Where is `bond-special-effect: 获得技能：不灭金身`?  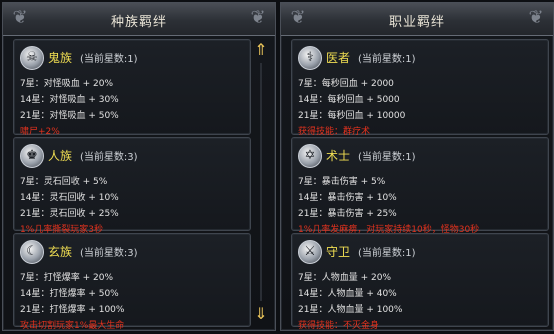 bond-special-effect: 获得技能：不灭金身 is located at coordinates (339, 326).